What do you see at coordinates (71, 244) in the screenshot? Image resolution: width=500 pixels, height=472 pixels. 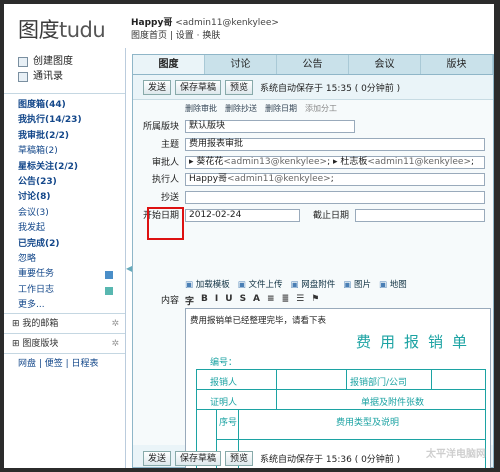 I see `sidebar-folder: 已完成(2)` at bounding box center [71, 244].